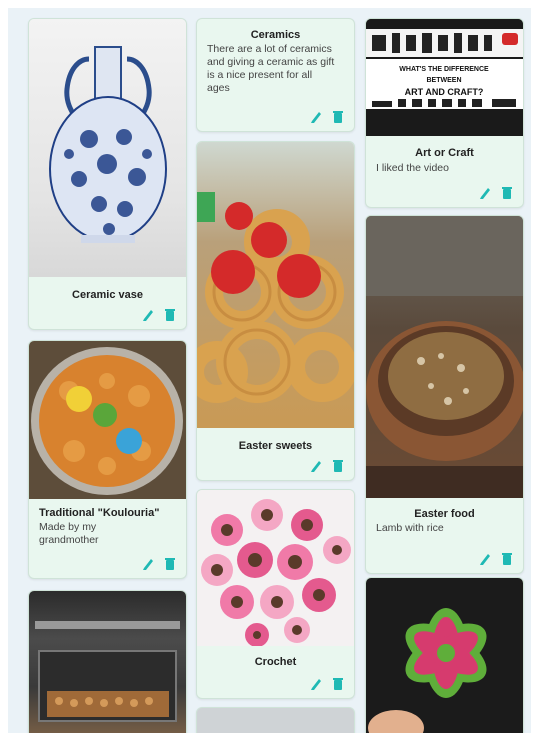 The height and width of the screenshot is (737, 539). I want to click on post-card: Easter food Lamb with rice, so click(444, 394).